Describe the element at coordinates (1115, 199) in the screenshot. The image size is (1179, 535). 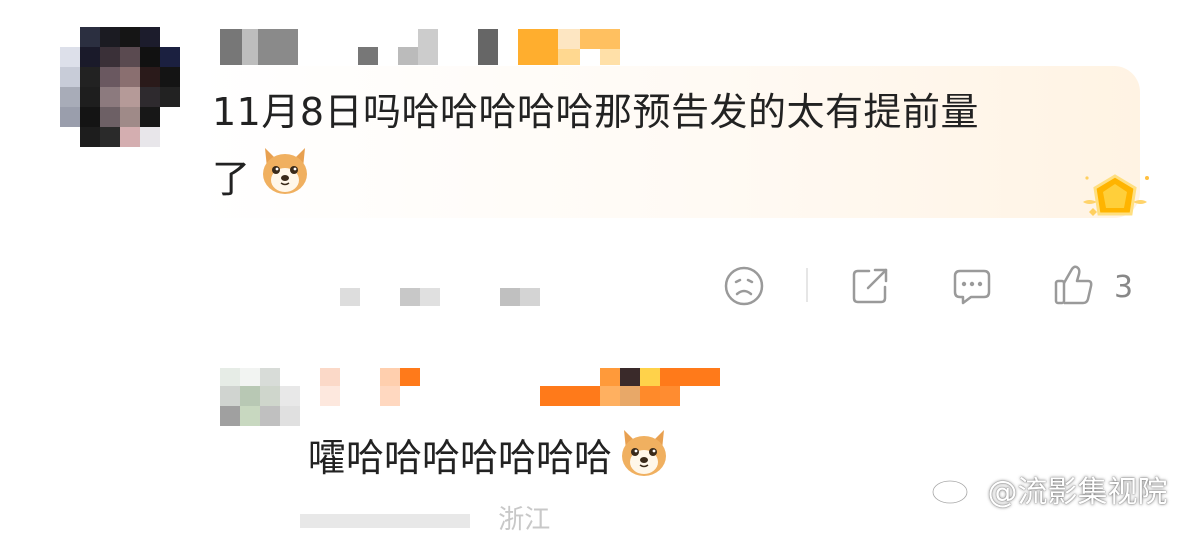
I see `fan-badge-icon` at that location.